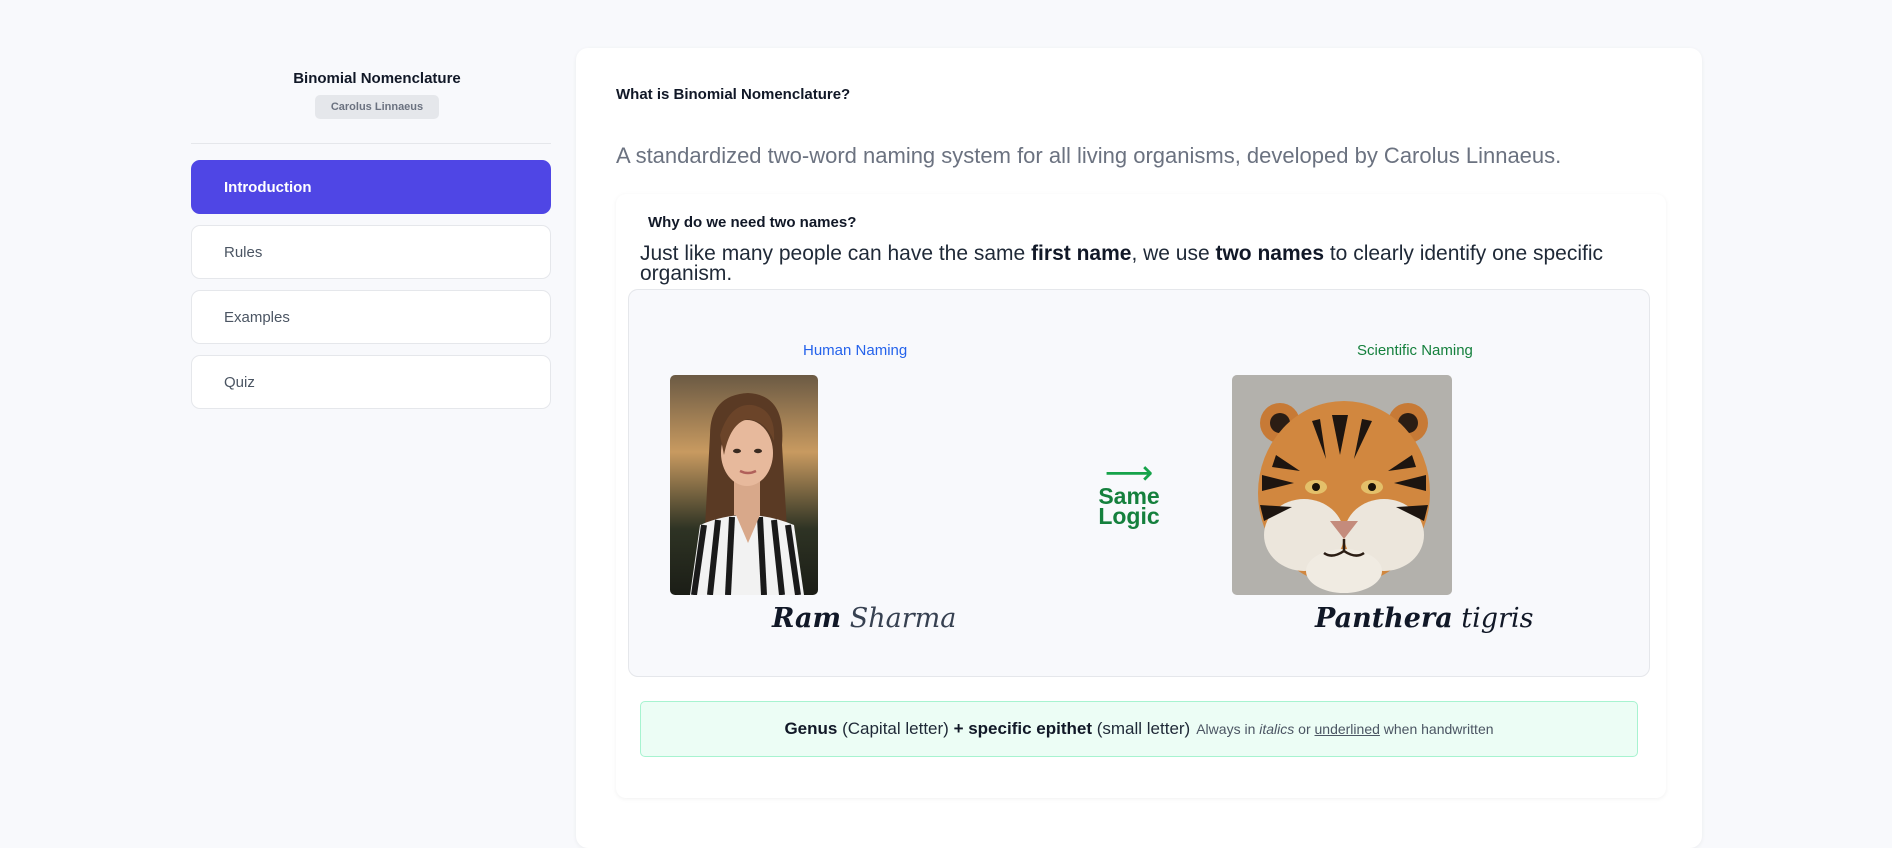 Image resolution: width=1892 pixels, height=848 pixels. I want to click on sidebar-nav: Introduction Rules Examples Quiz, so click(371, 284).